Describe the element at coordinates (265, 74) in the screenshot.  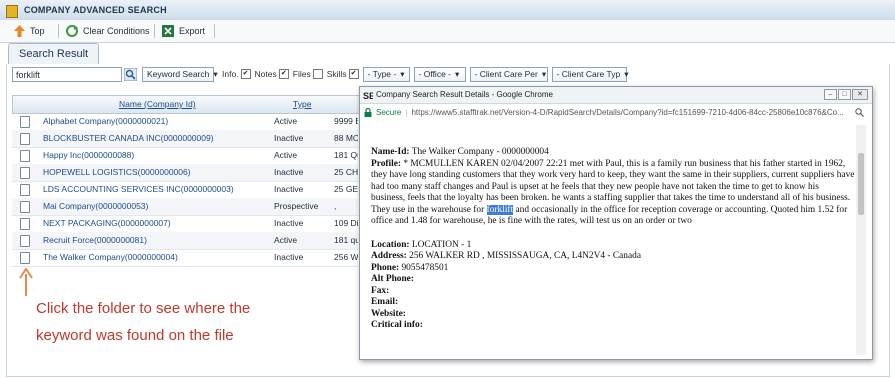
I see `notes-label: Notes` at that location.